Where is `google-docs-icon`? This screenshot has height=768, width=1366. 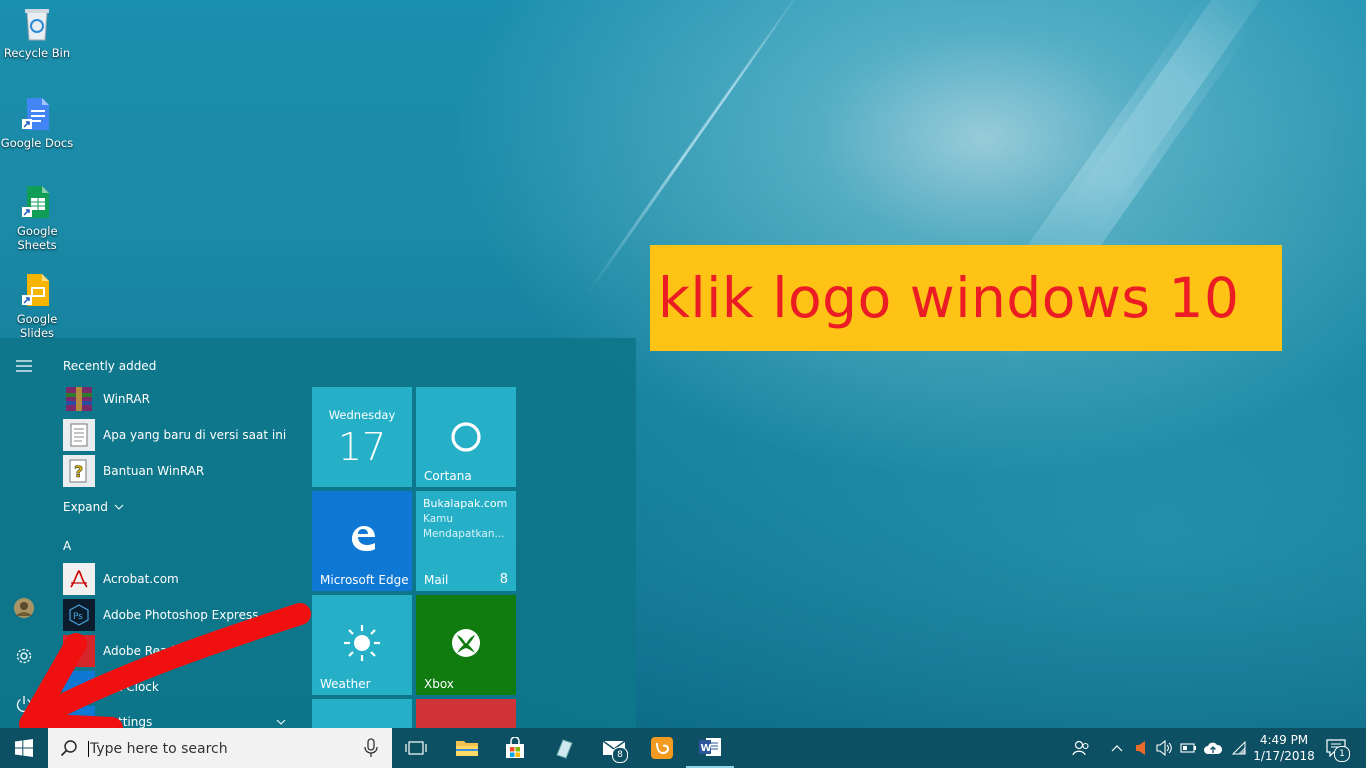 google-docs-icon is located at coordinates (37, 114).